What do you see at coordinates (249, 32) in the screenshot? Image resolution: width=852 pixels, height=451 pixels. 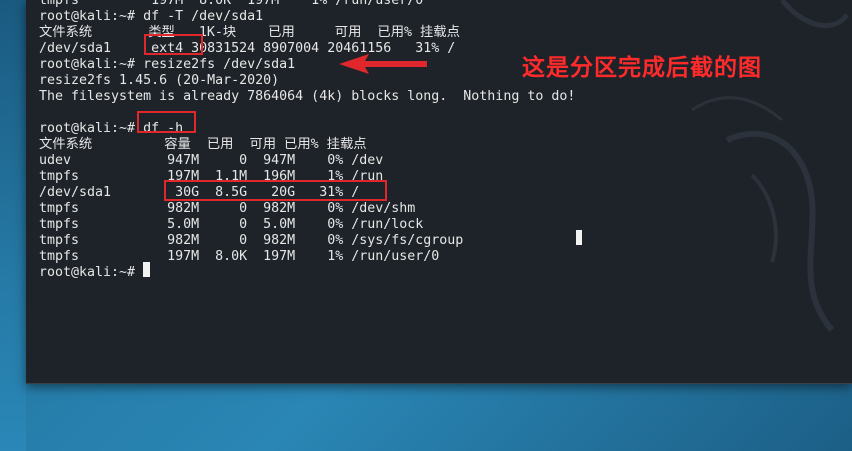 I see `terminal-line: 文件系统 类型 1K-块 已用 可用 已用% 挂载点` at bounding box center [249, 32].